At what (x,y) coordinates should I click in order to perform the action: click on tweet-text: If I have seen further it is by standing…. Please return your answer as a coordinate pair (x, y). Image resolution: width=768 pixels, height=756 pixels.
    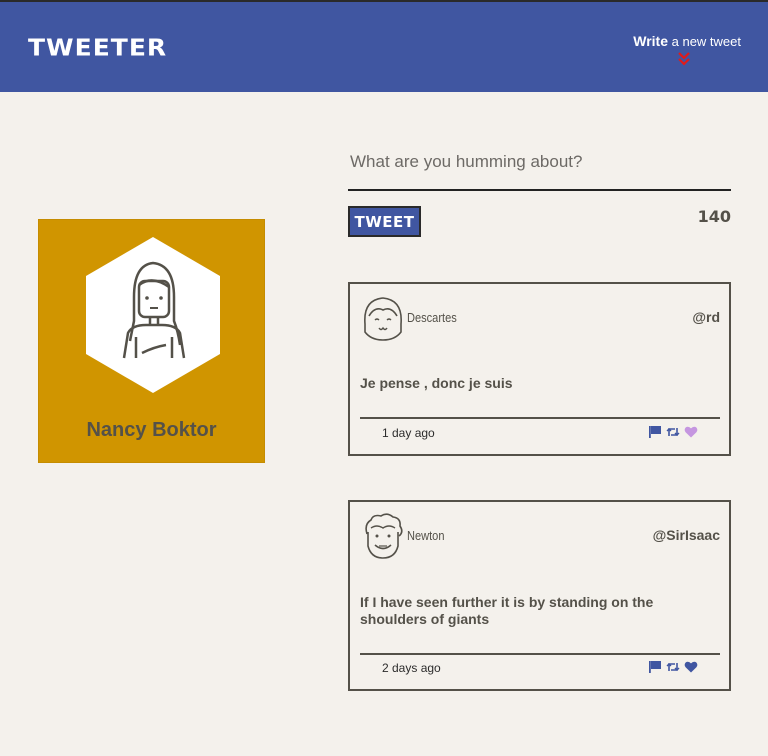
    Looking at the image, I should click on (507, 610).